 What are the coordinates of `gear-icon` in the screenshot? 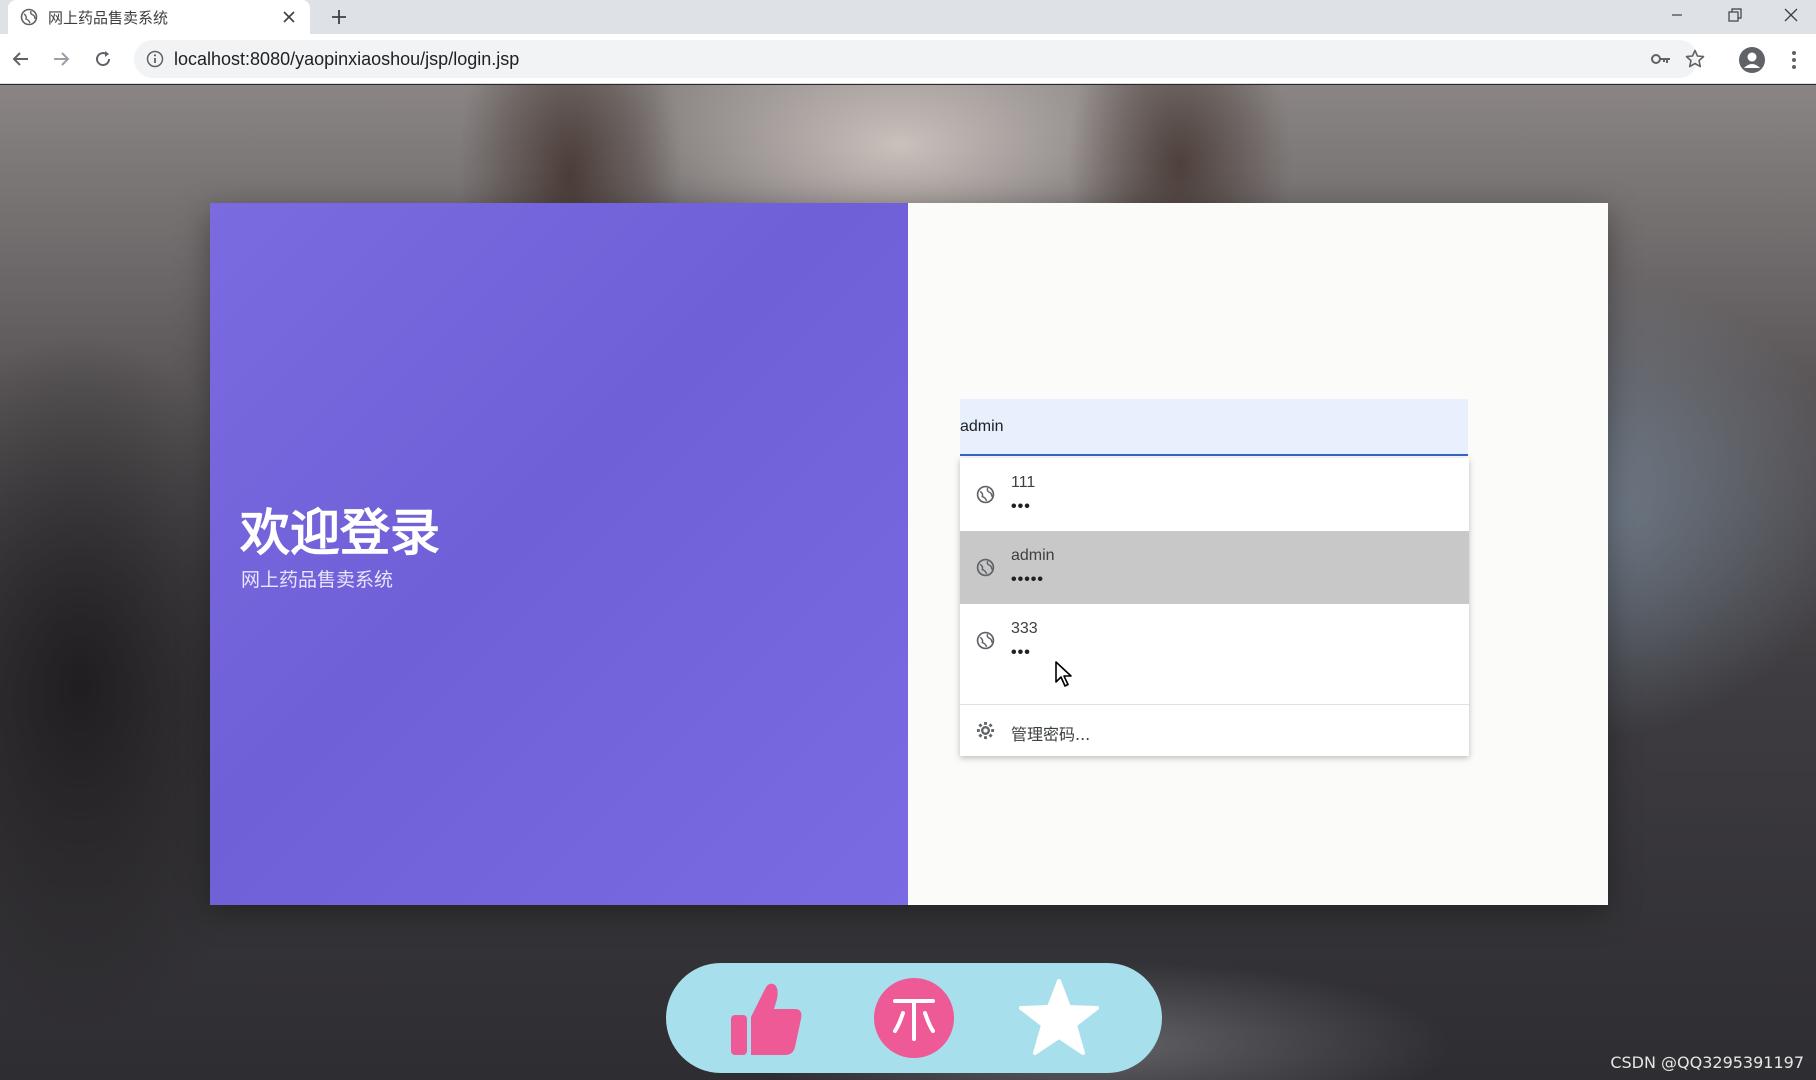 It's located at (985, 730).